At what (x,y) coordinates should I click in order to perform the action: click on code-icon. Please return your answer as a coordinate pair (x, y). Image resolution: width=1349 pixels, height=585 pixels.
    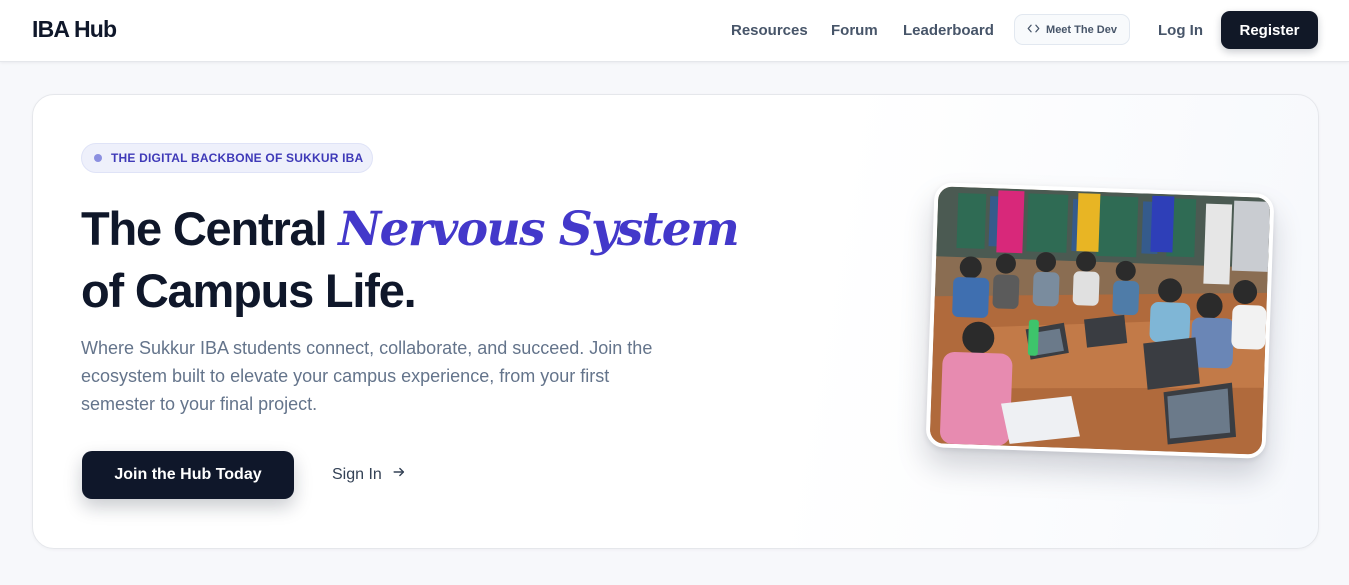
    Looking at the image, I should click on (1033, 30).